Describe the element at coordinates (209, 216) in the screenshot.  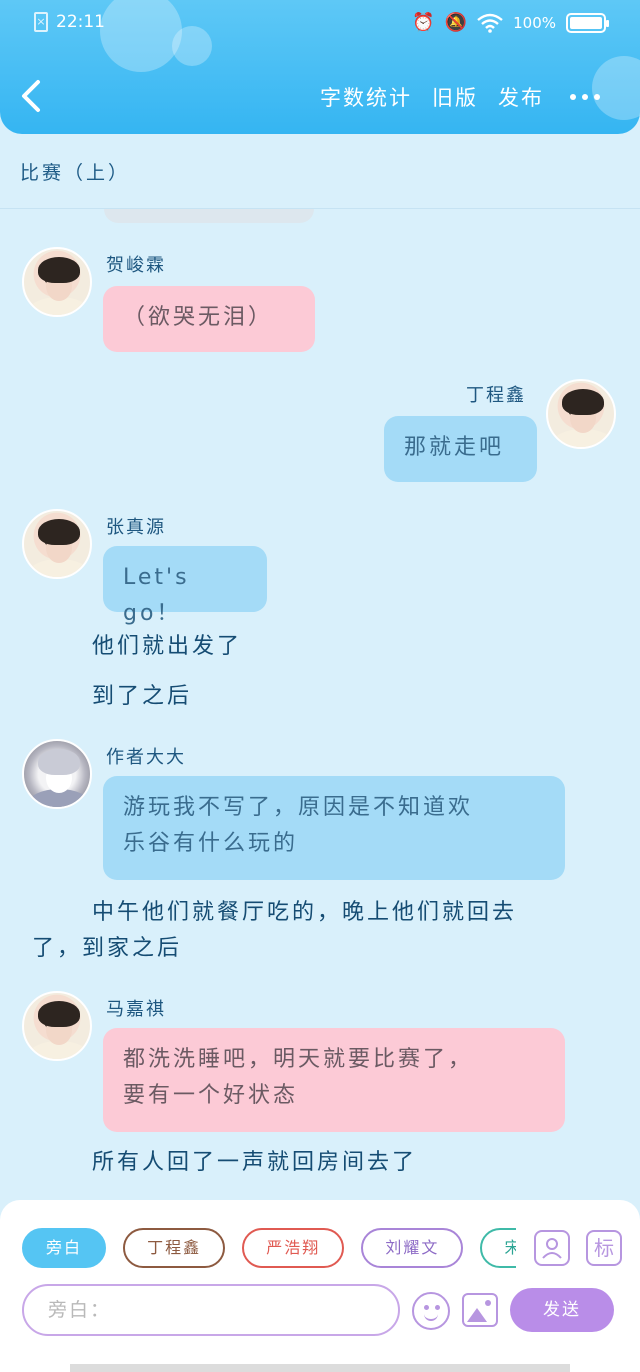
I see `partial-message-bubble` at that location.